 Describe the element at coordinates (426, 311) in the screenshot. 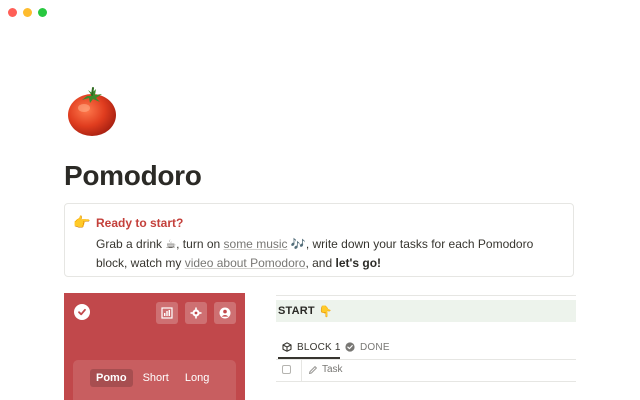

I see `start-heading: START 👇` at that location.